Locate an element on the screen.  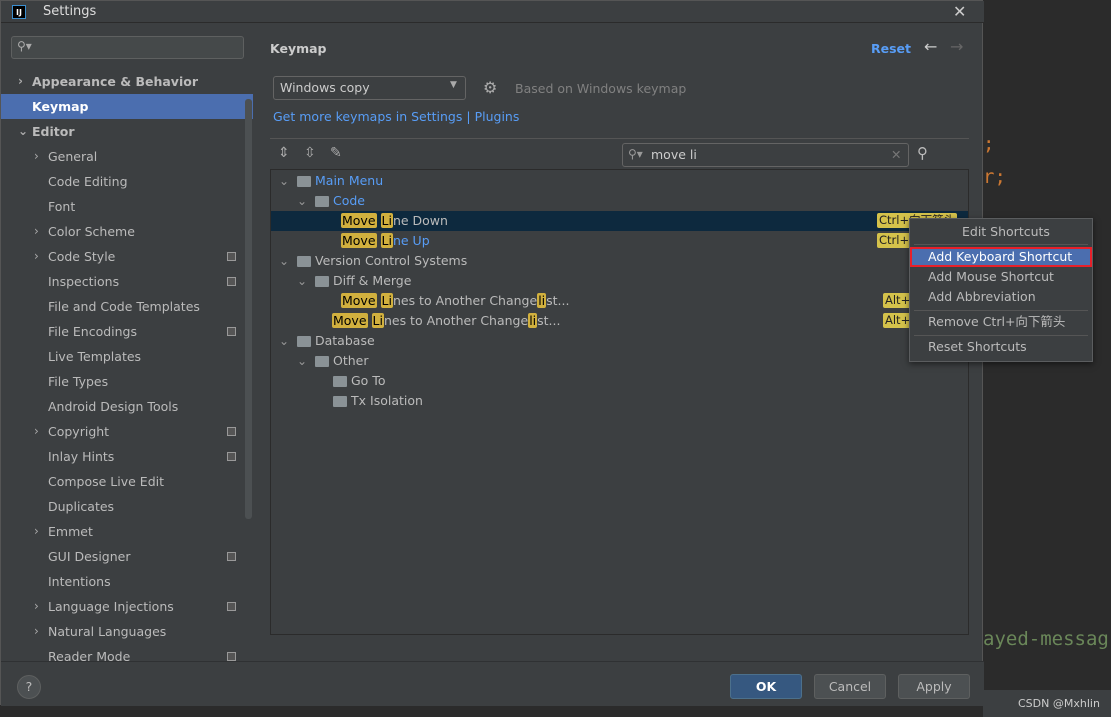
menu-item-remove-shortcut: Remove Ctrl+向下箭头 is located at coordinates (1001, 322).